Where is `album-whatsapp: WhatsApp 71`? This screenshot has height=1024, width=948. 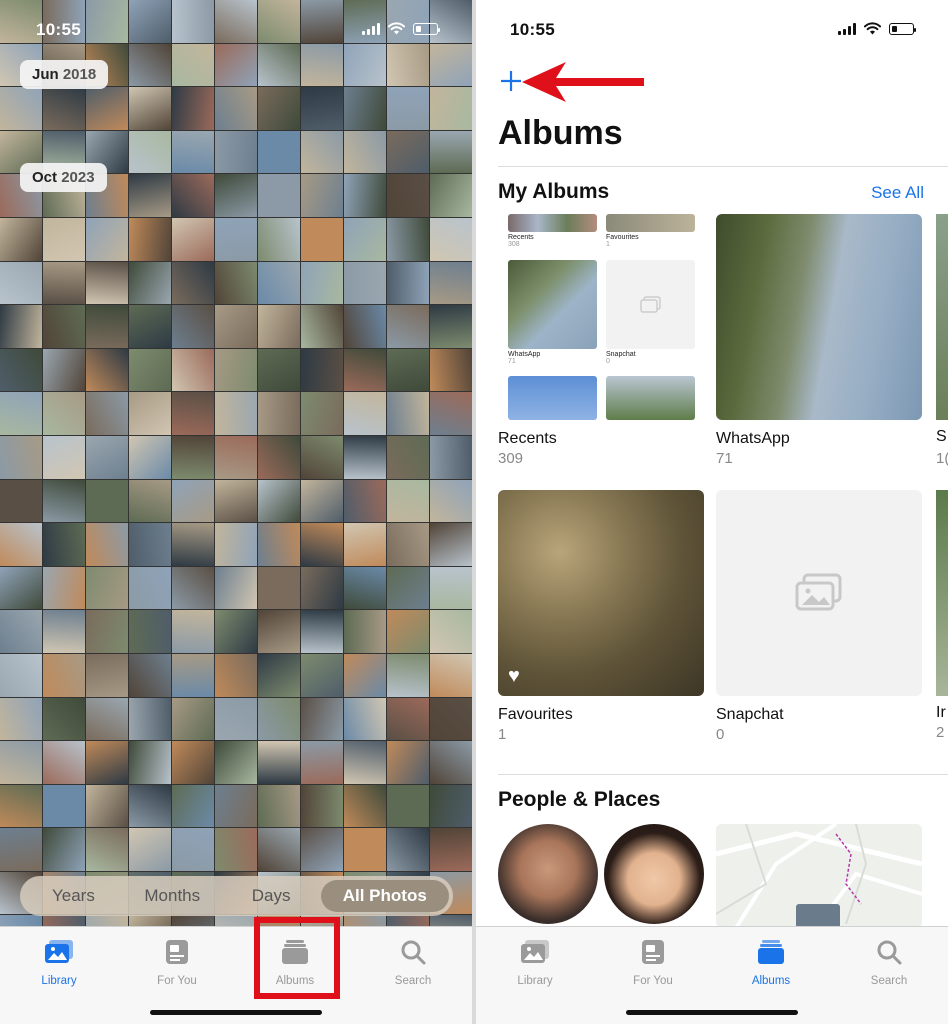 album-whatsapp: WhatsApp 71 is located at coordinates (819, 340).